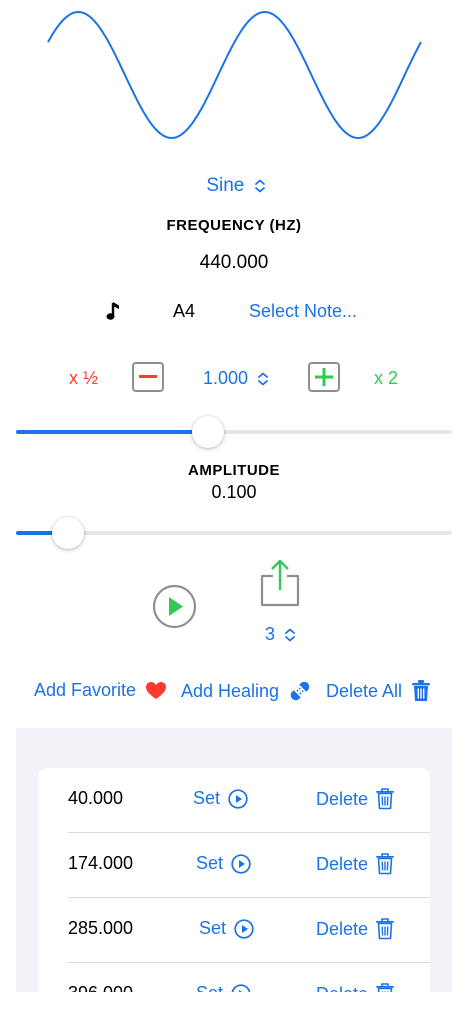  I want to click on delete-all-label: Delete All, so click(364, 690).